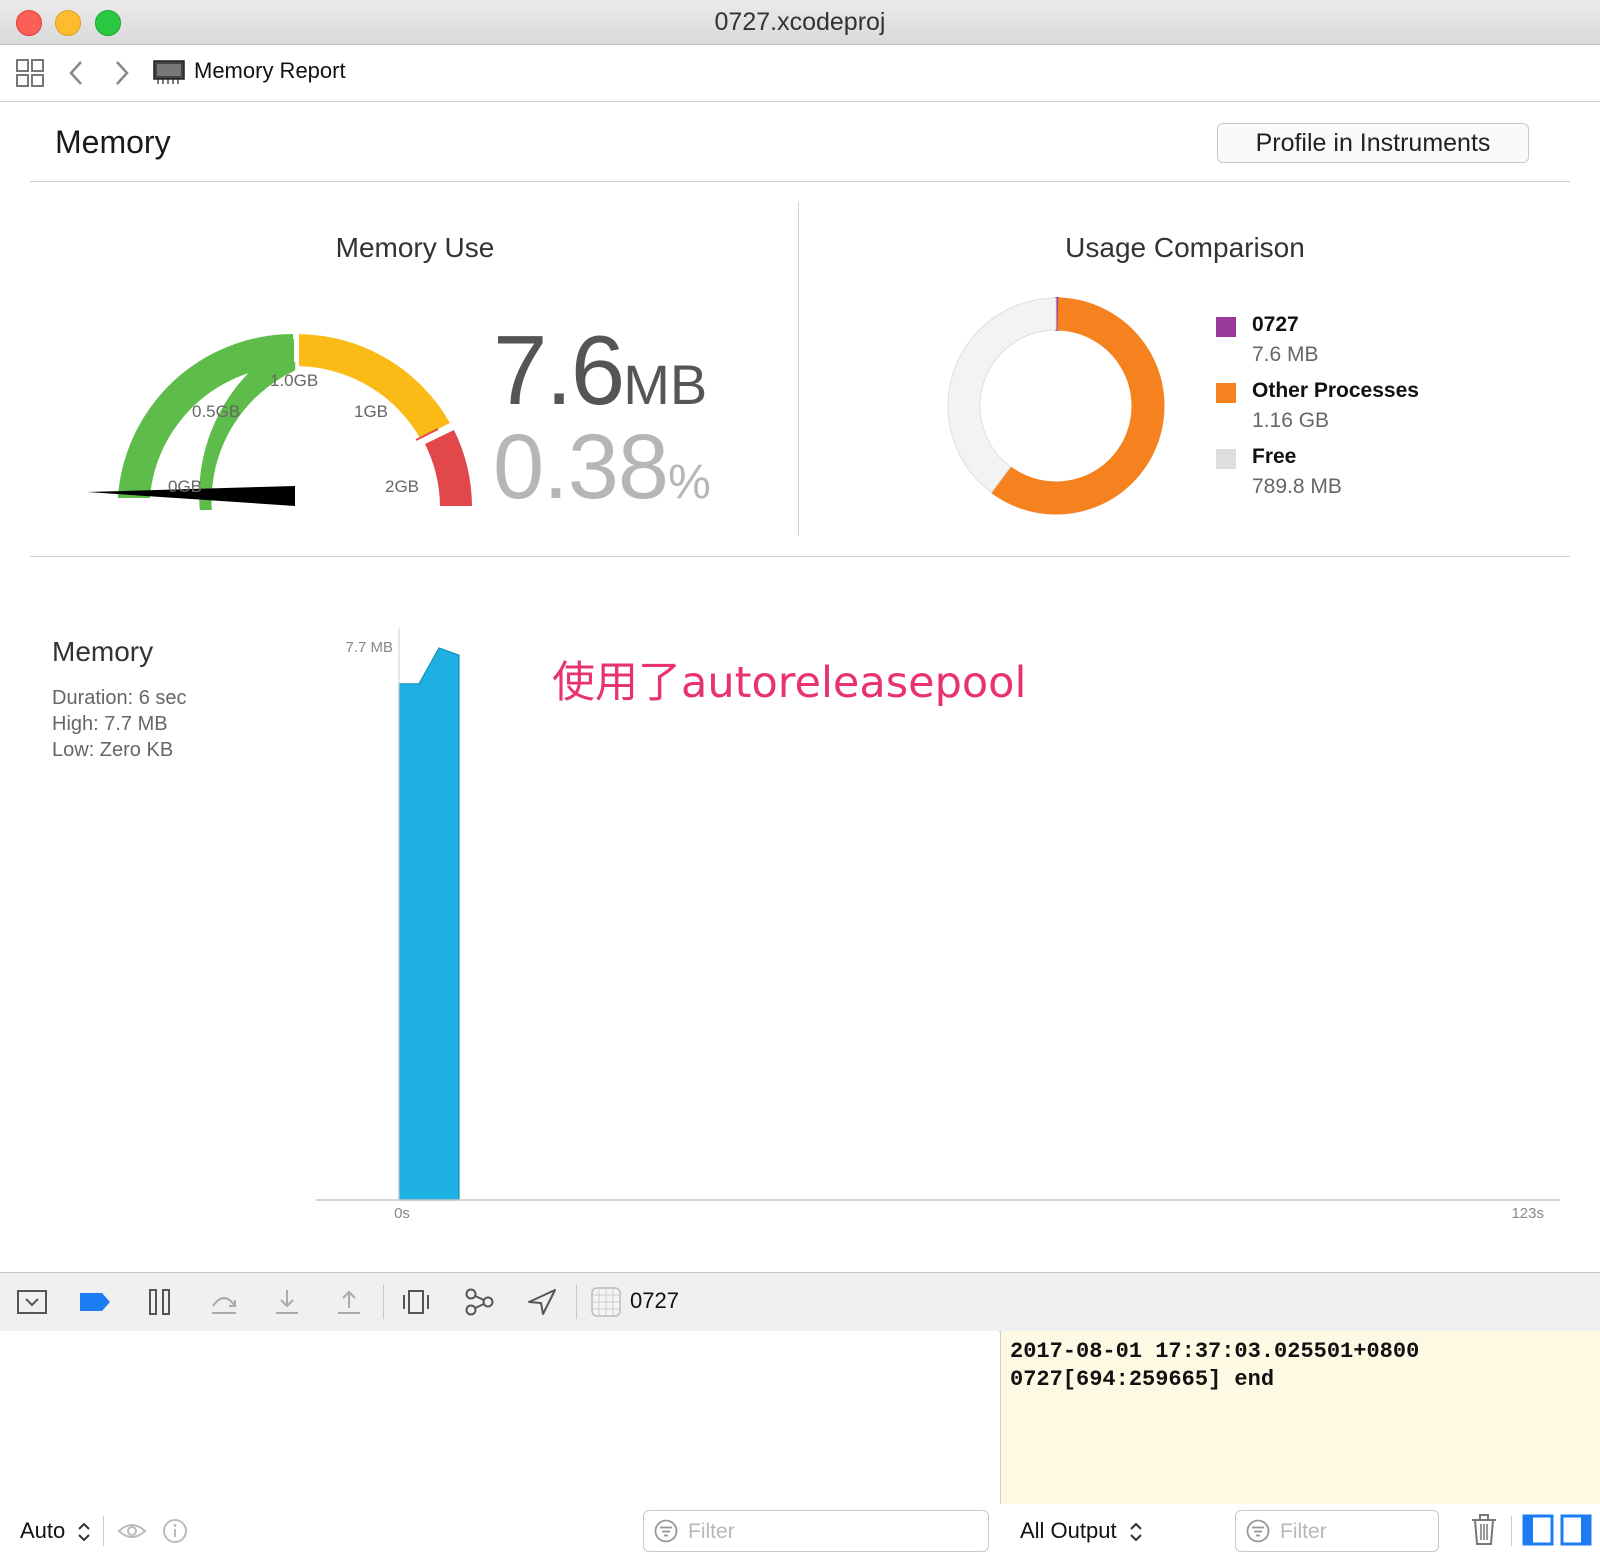 The width and height of the screenshot is (1600, 1558). I want to click on eye-icon, so click(132, 1531).